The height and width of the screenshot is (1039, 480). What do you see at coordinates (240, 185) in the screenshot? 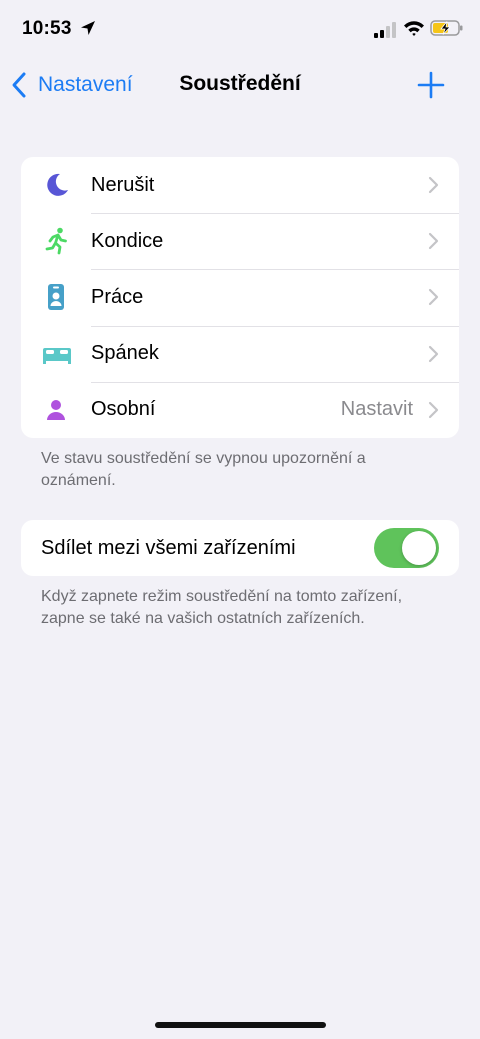
I see `focus-row-nerusit: Nerušit` at bounding box center [240, 185].